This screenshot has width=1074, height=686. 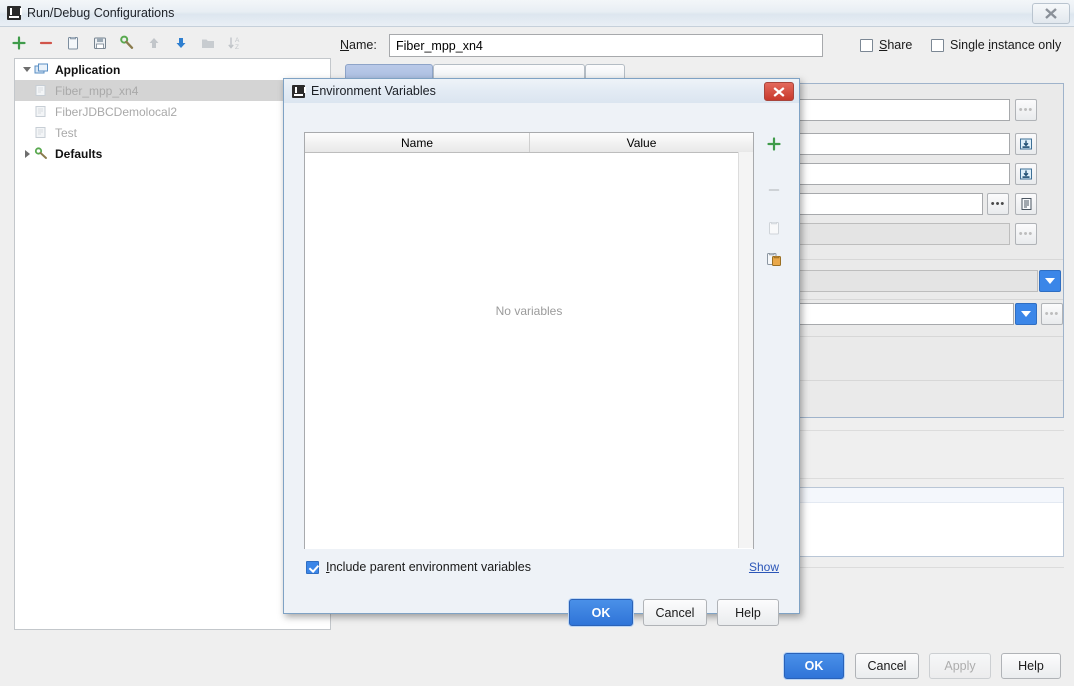 I want to click on application-icon, so click(x=42, y=70).